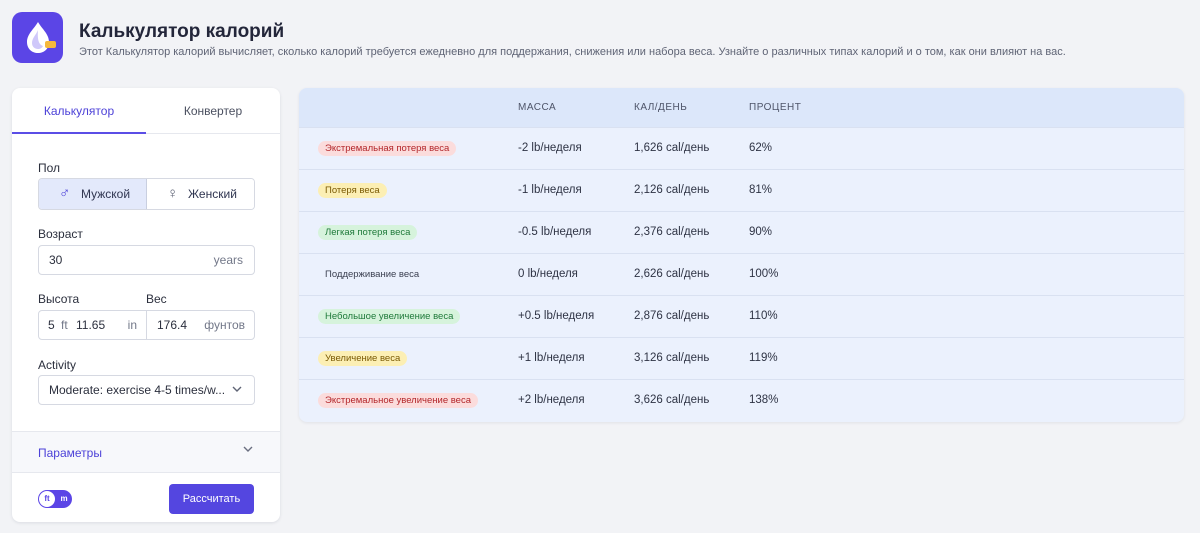 The image size is (1200, 533). What do you see at coordinates (775, 107) in the screenshot?
I see `column-header-percent: ПРОЦЕНТ` at bounding box center [775, 107].